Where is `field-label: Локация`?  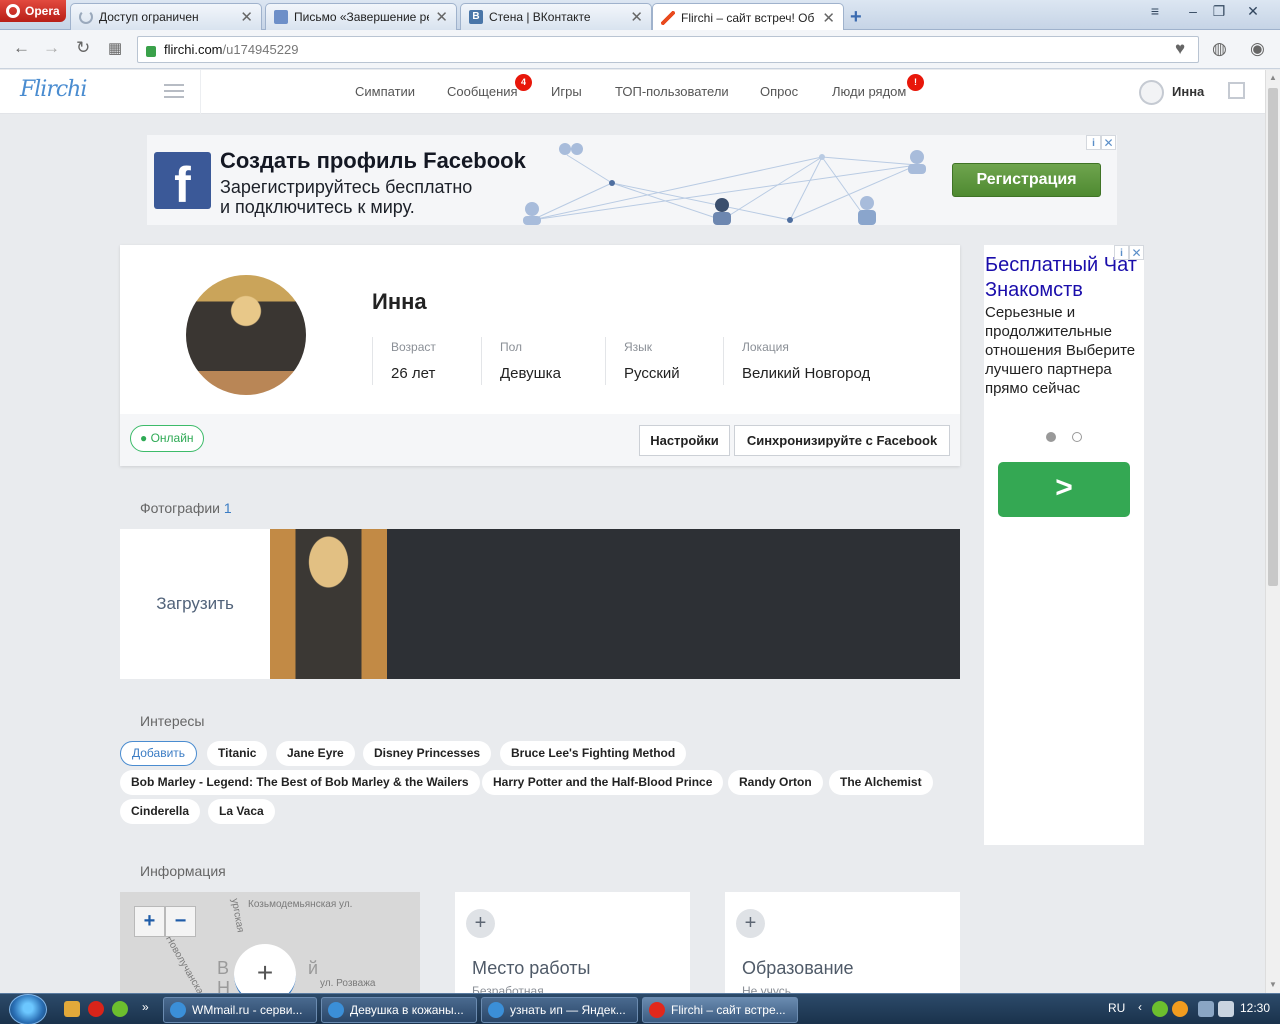
field-label: Локация is located at coordinates (765, 347).